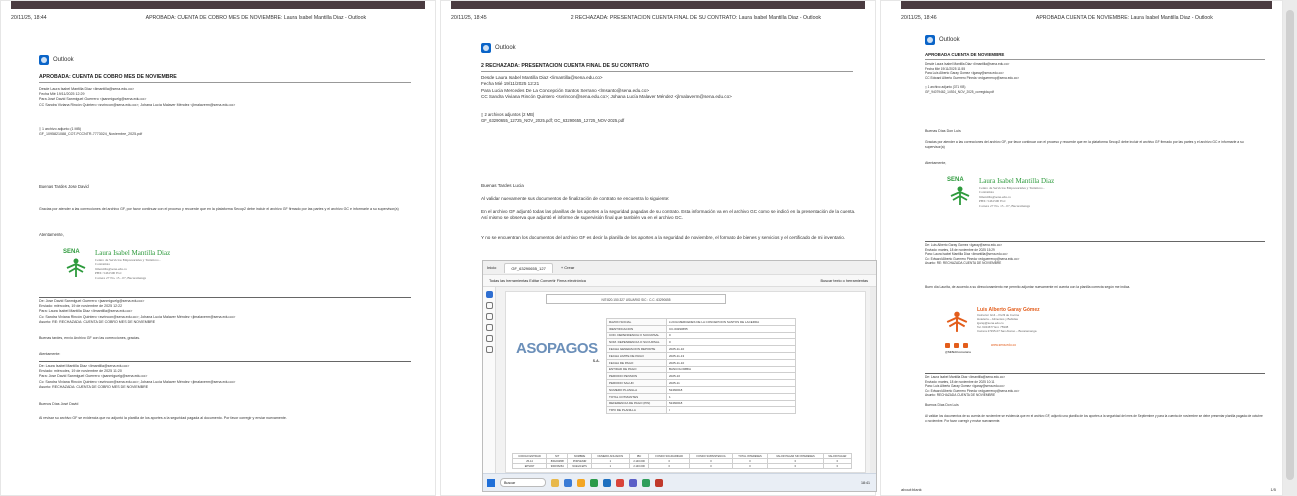 The image size is (1297, 496). What do you see at coordinates (636, 383) in the screenshot?
I see `summary-key: PERIODO SALUD` at bounding box center [636, 383].